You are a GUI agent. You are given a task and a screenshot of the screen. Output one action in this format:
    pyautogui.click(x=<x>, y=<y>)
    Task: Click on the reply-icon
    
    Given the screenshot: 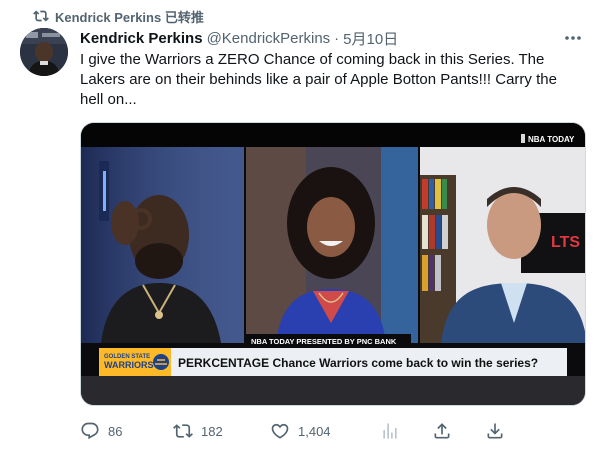 What is the action you would take?
    pyautogui.click(x=90, y=431)
    